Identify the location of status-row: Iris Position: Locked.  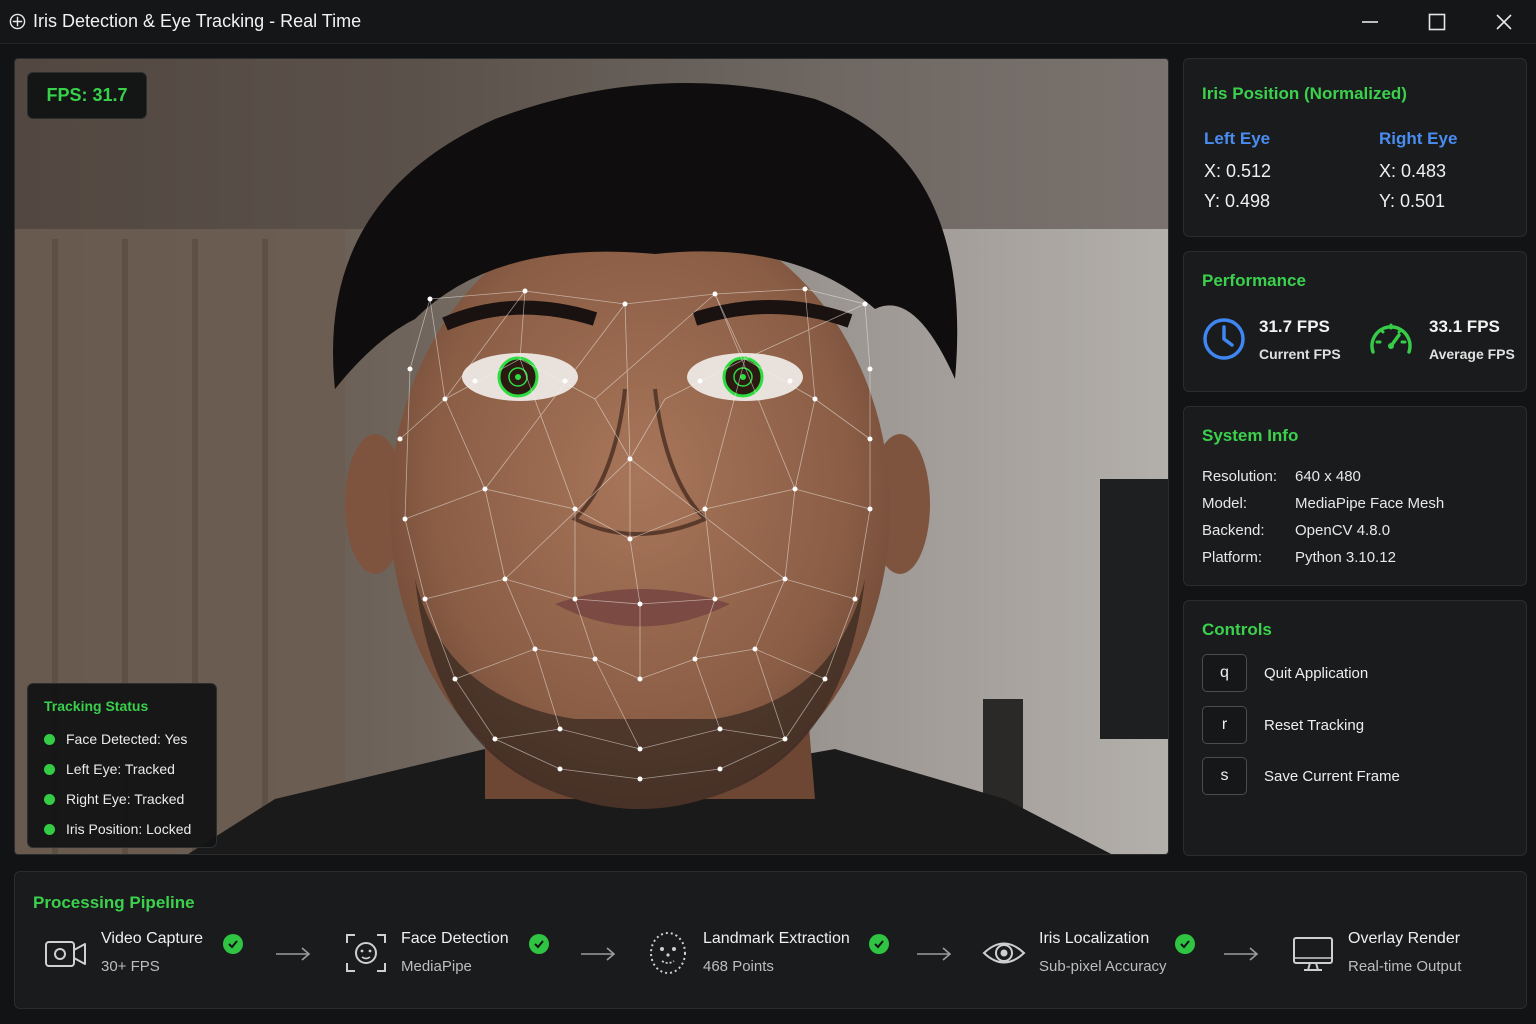
(122, 829).